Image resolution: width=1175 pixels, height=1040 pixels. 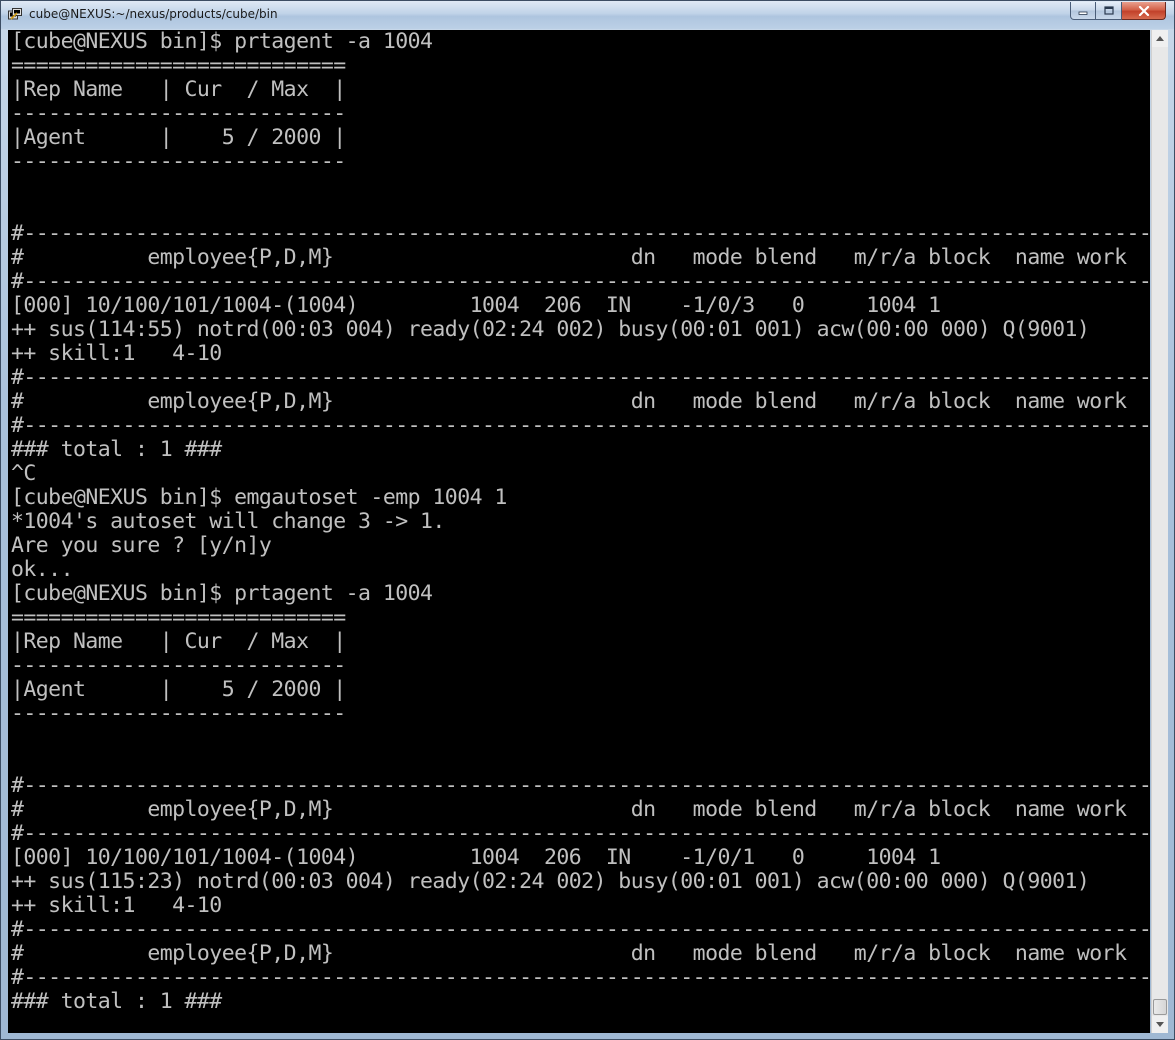 I want to click on scroll-up-arrow-icon, so click(x=1160, y=38).